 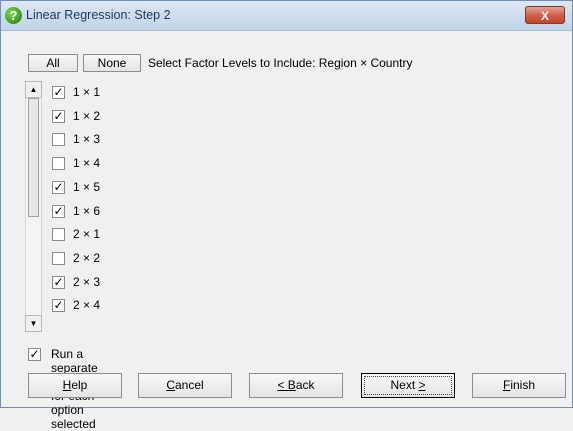 What do you see at coordinates (87, 305) in the screenshot?
I see `level-label: 2 × 4` at bounding box center [87, 305].